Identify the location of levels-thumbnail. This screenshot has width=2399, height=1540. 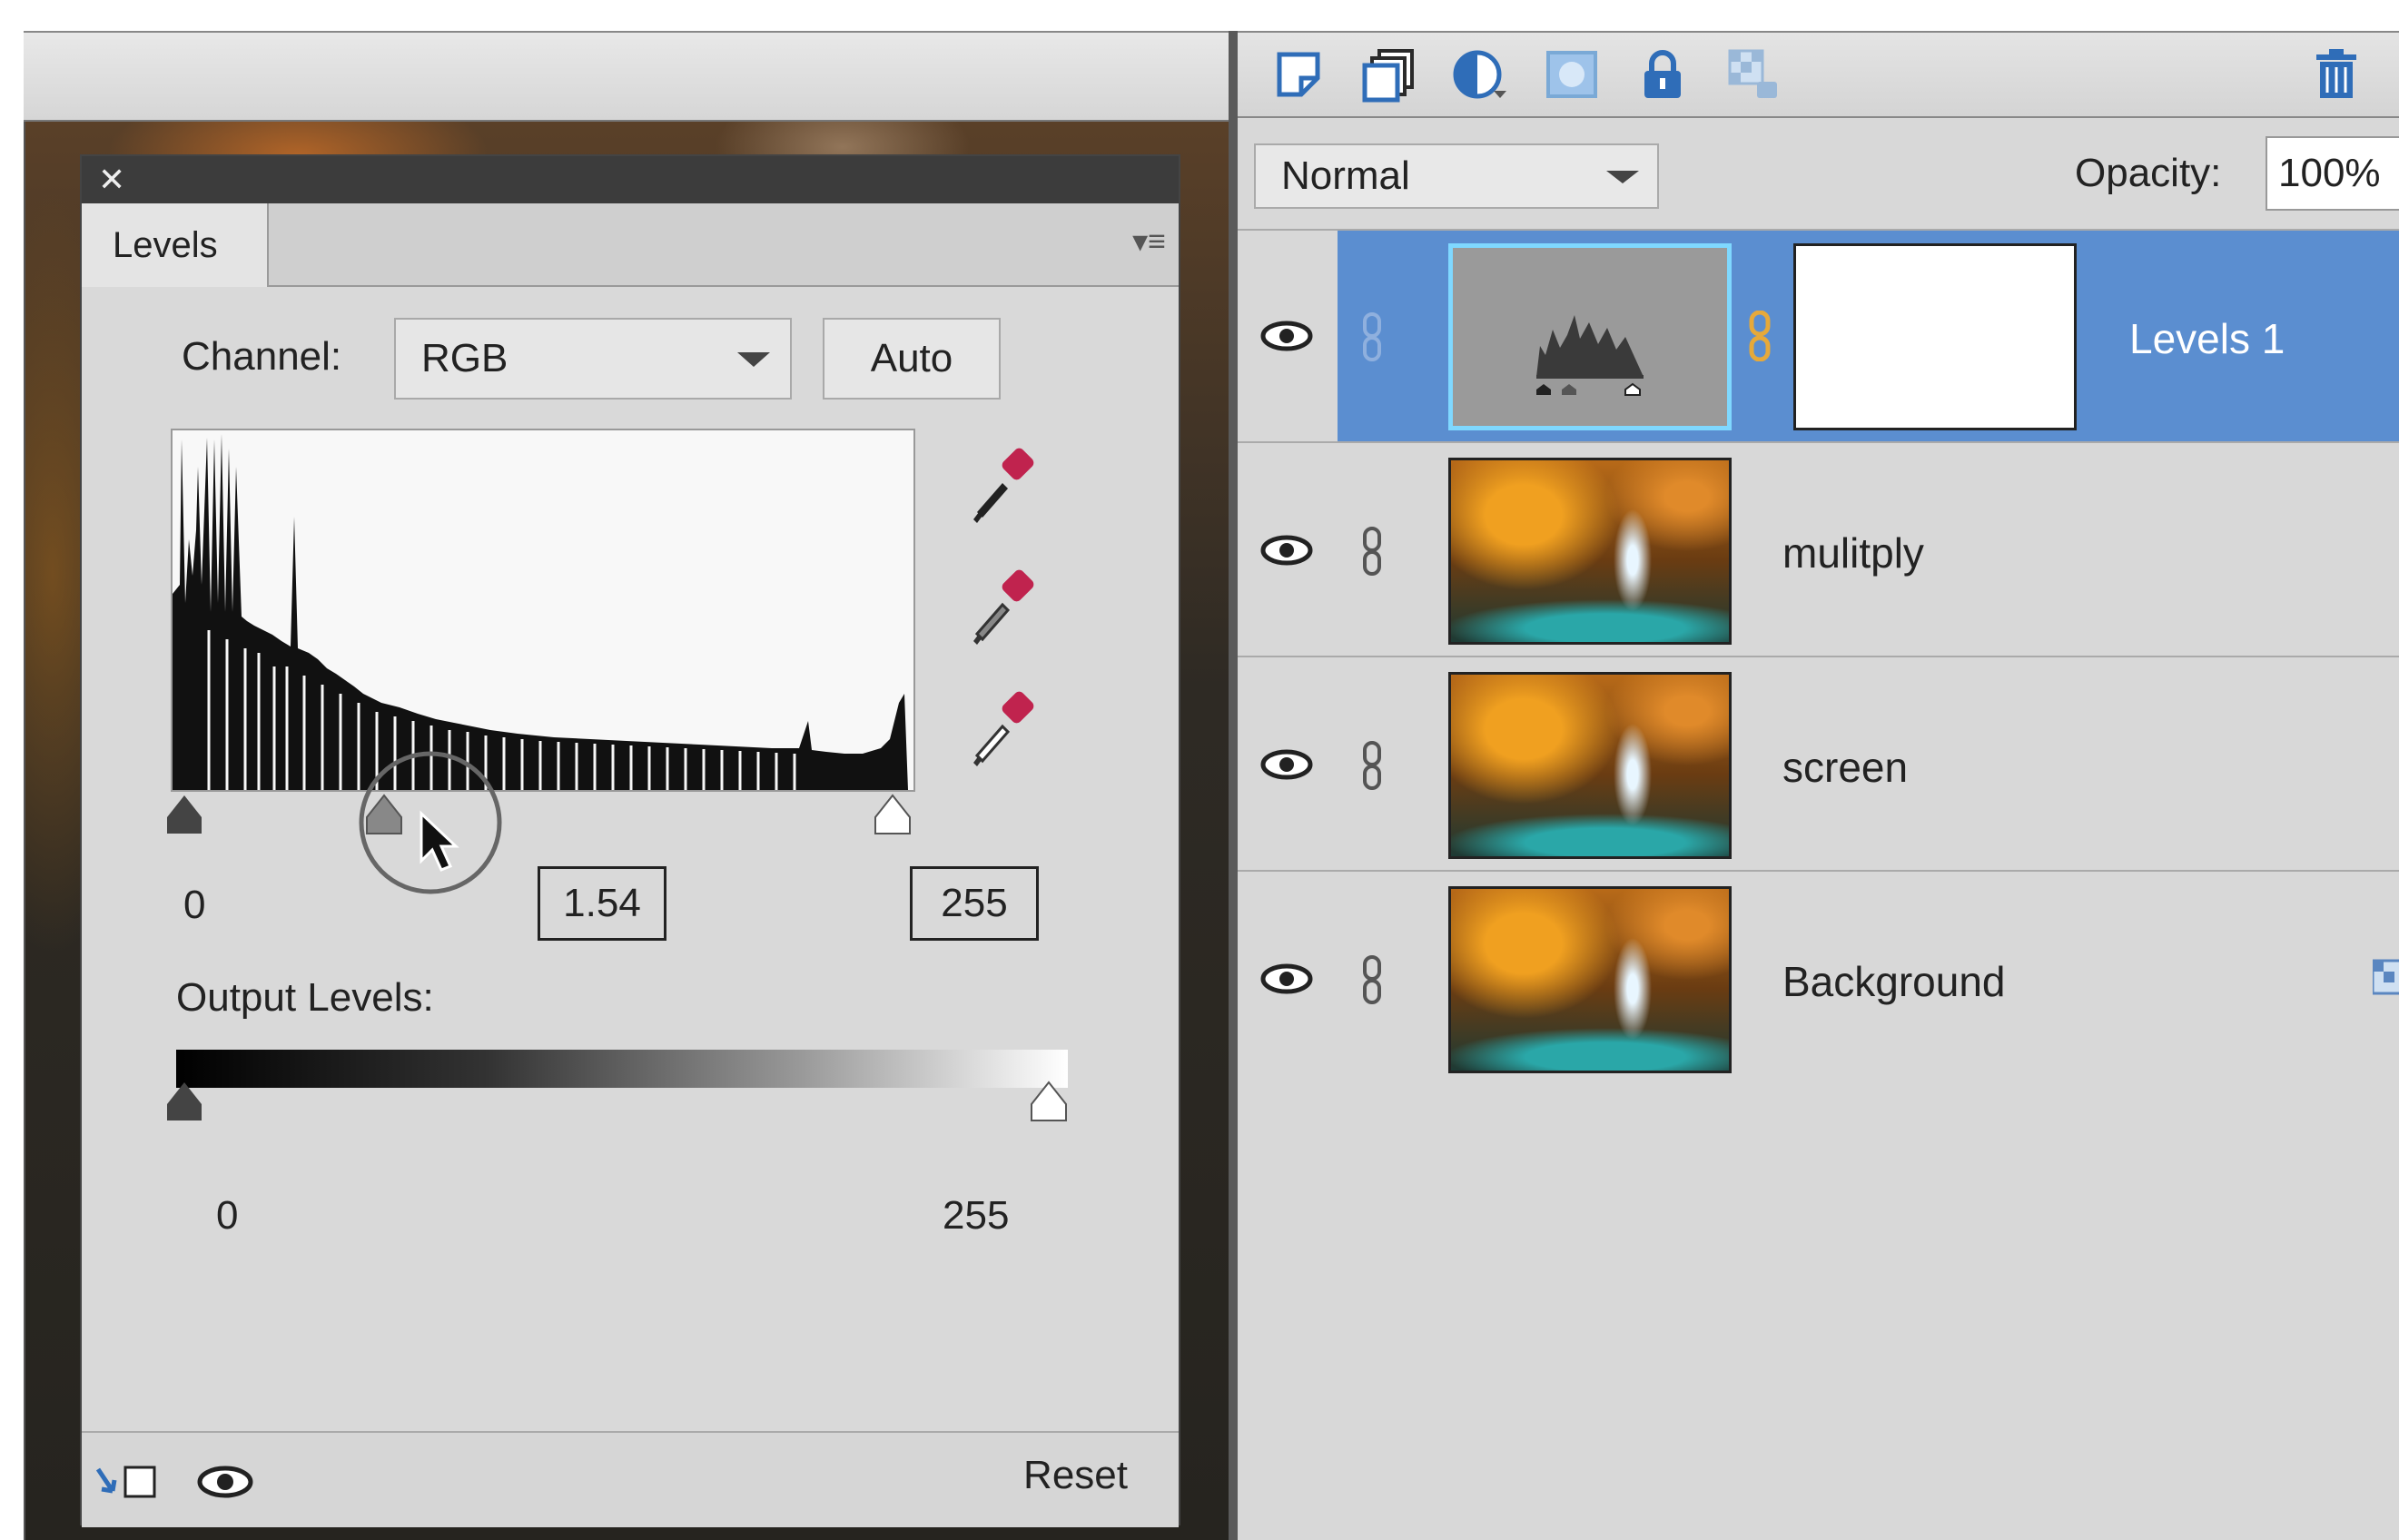
(1590, 336).